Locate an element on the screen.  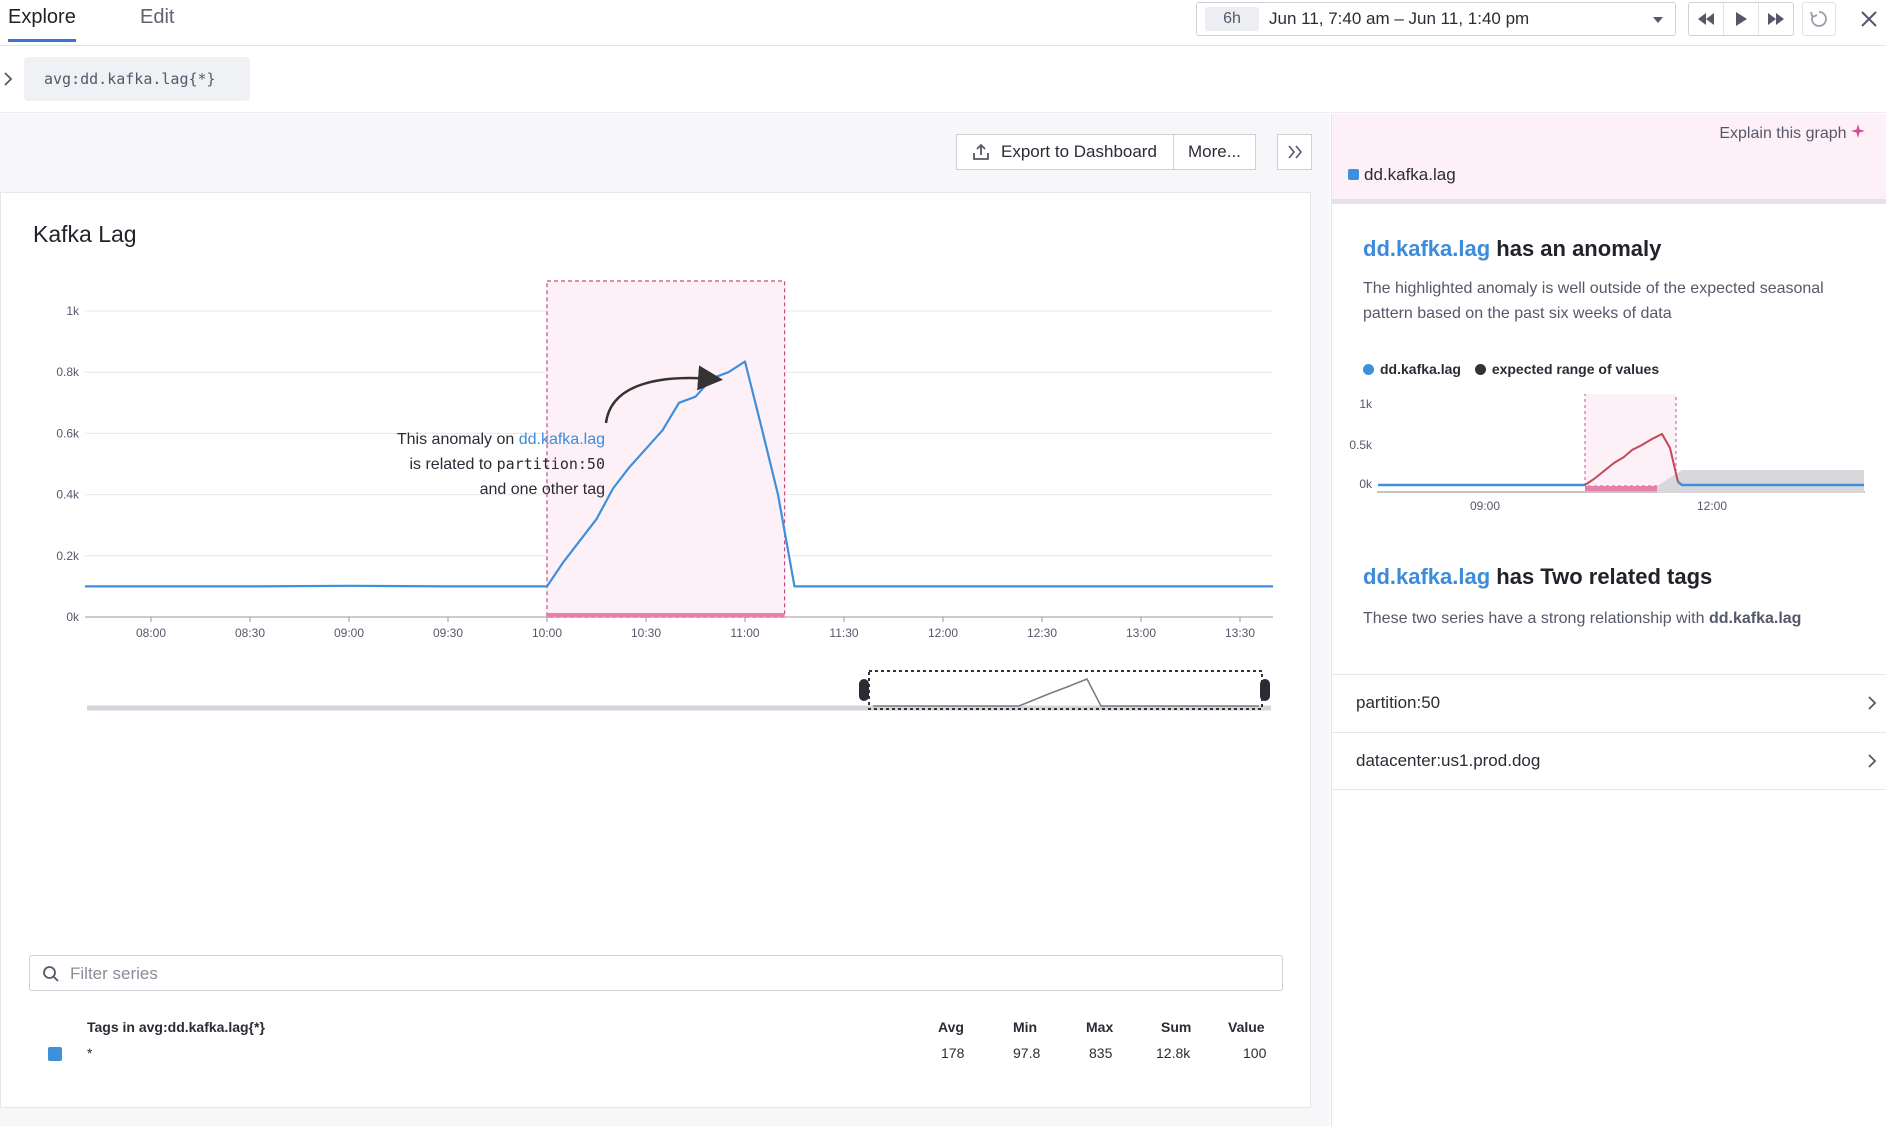
x-tick-label: 11:00 is located at coordinates (744, 633).